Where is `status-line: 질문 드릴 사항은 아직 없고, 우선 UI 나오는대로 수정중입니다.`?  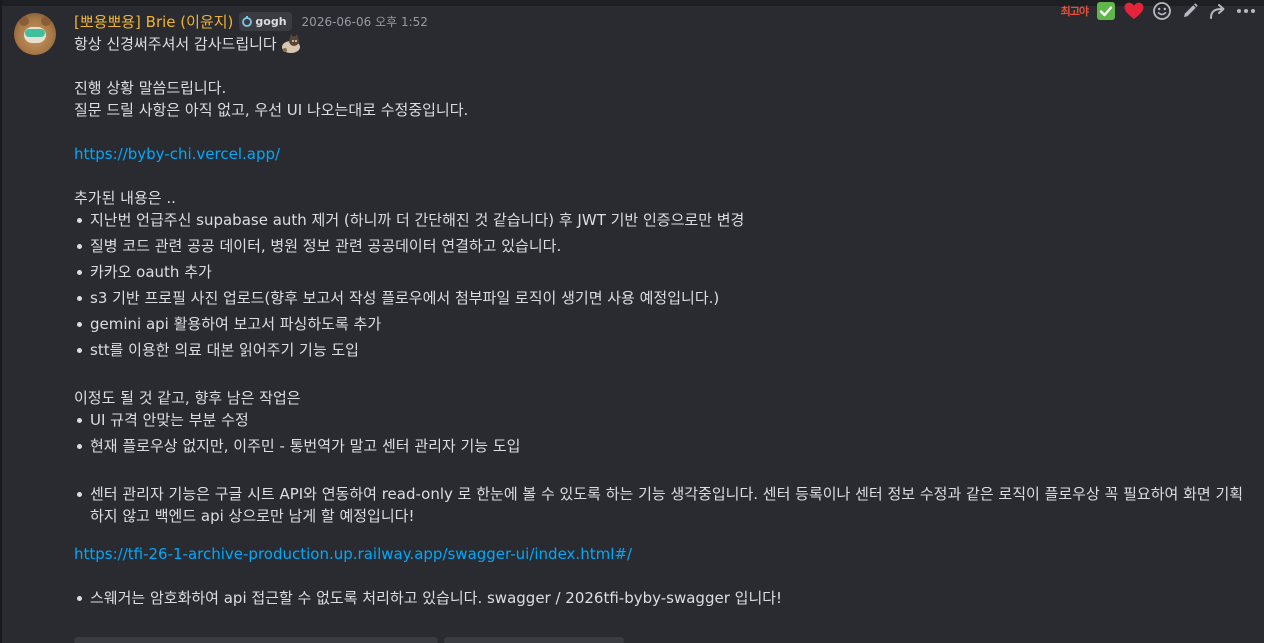
status-line: 질문 드릴 사항은 아직 없고, 우선 UI 나오는대로 수정중입니다. is located at coordinates (271, 110).